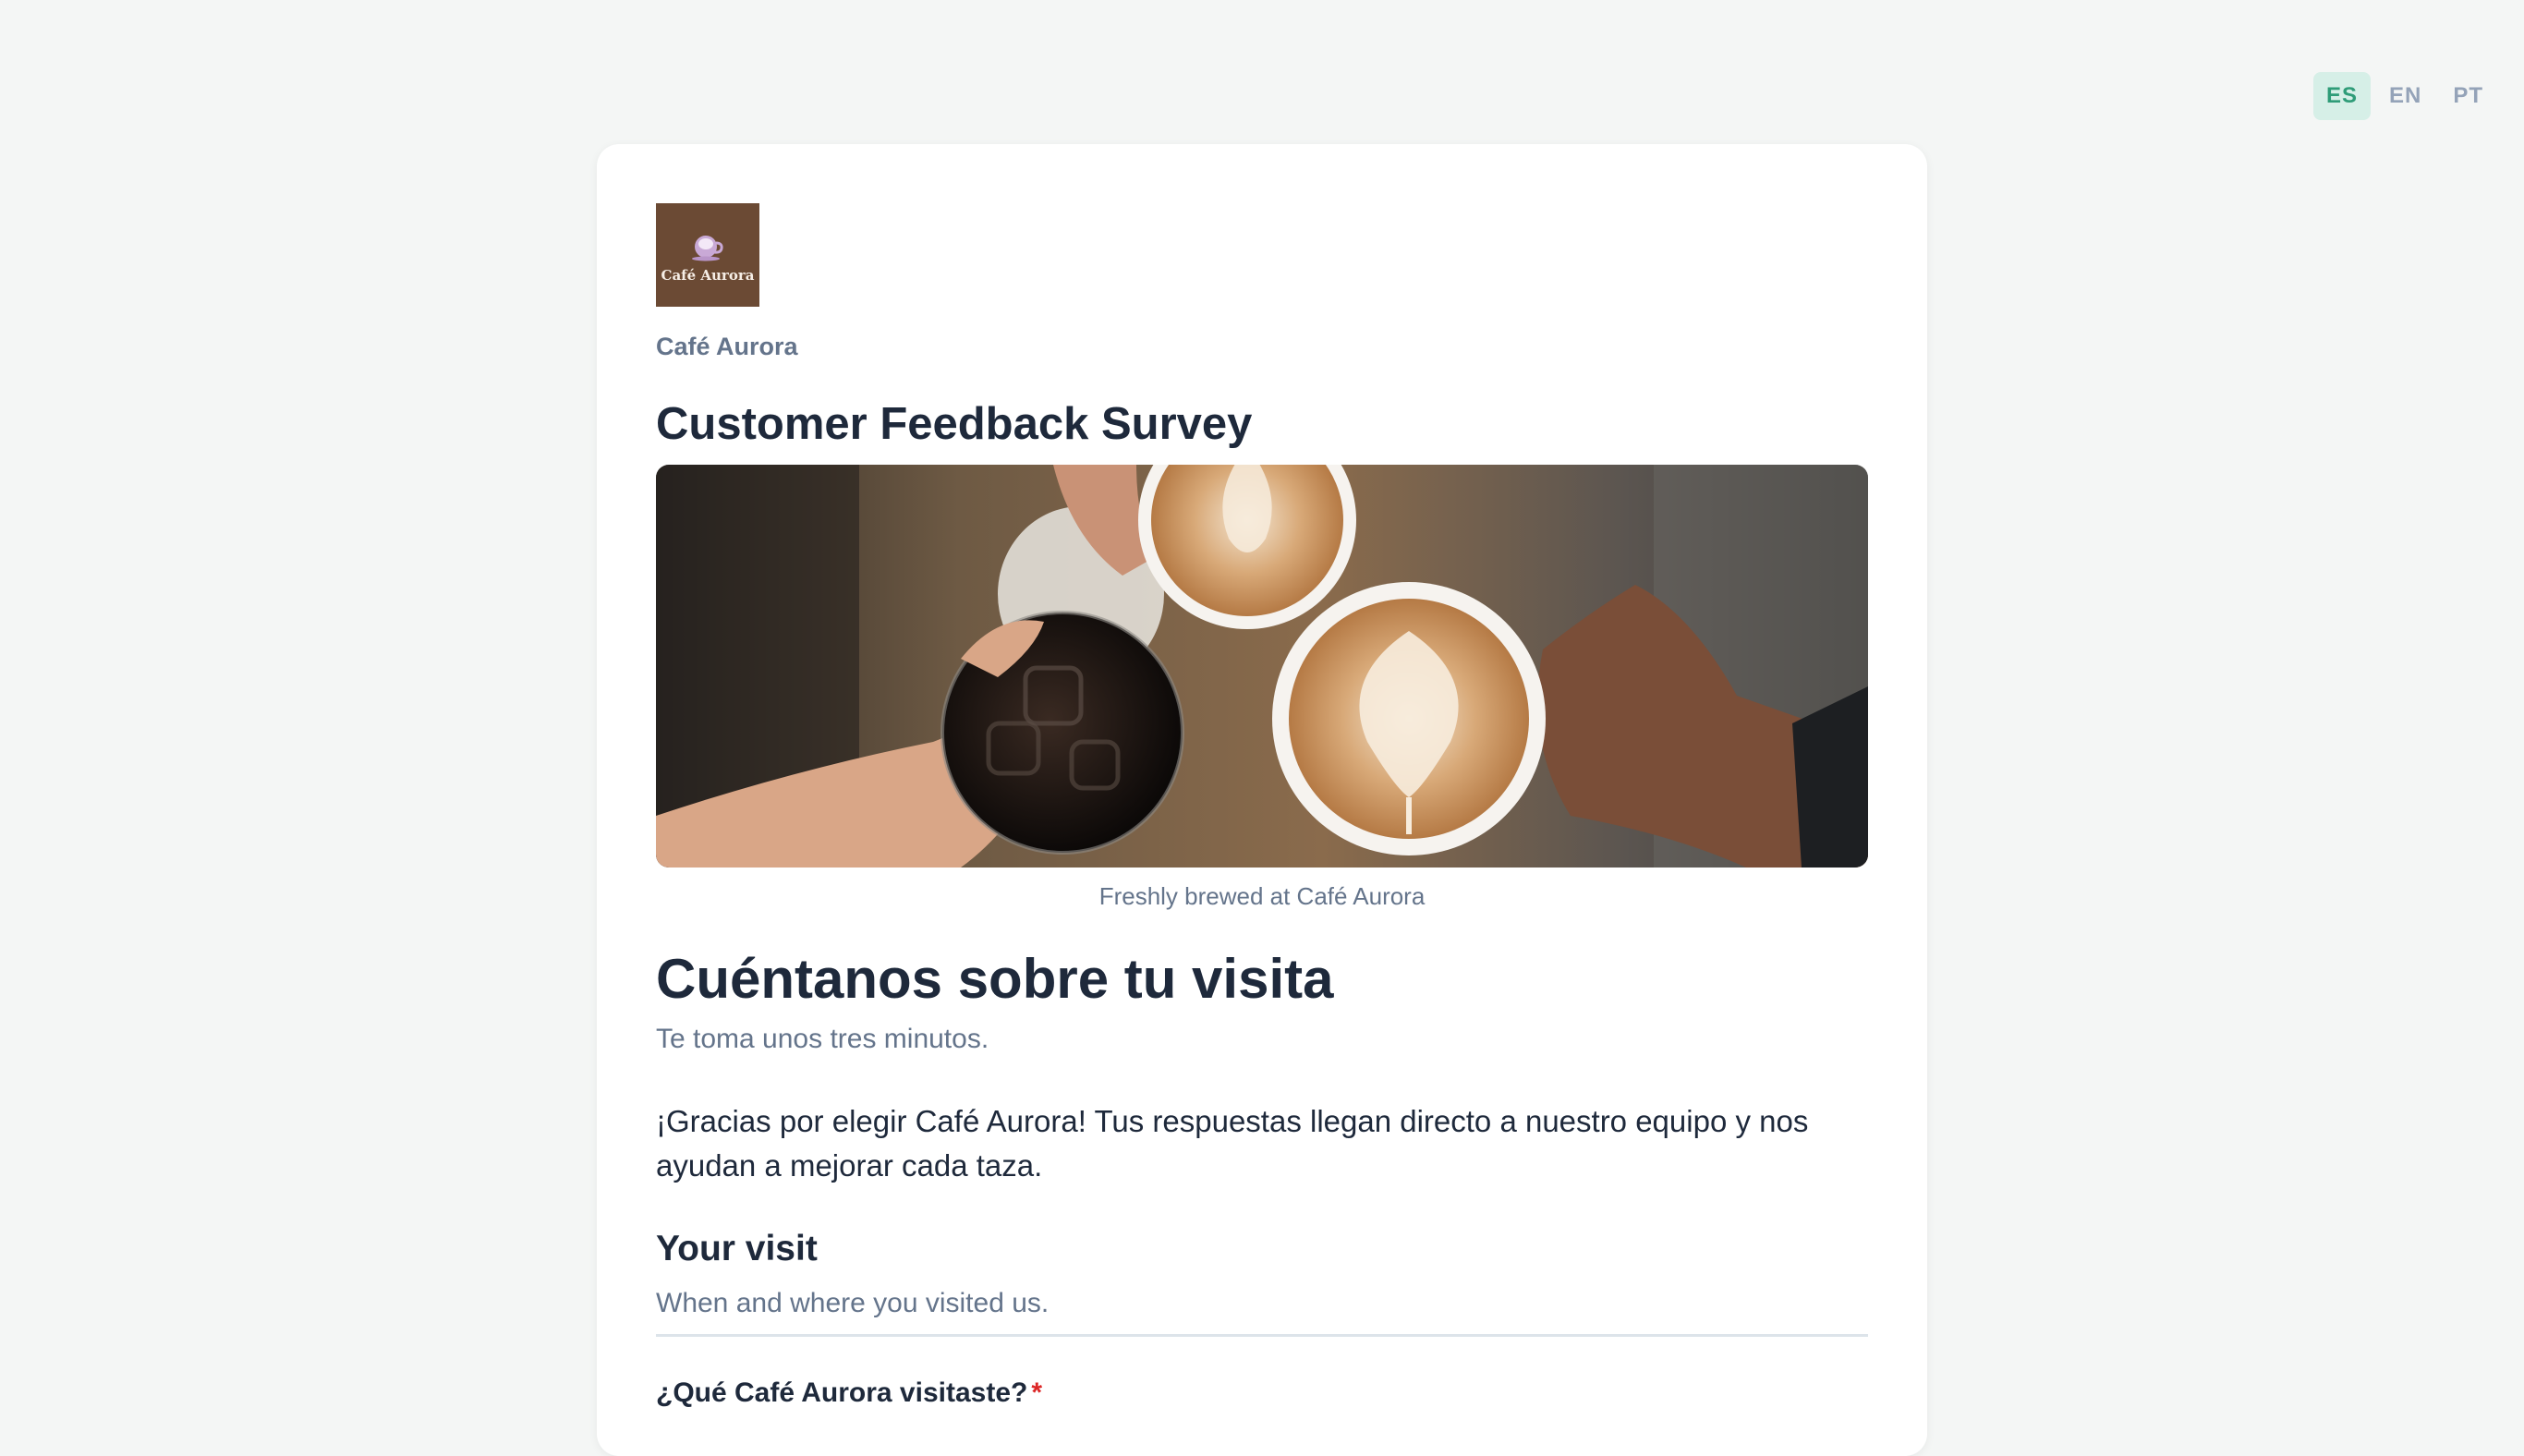 The height and width of the screenshot is (1456, 2524). Describe the element at coordinates (842, 1392) in the screenshot. I see `question-text: ¿Qué Café Aurora visitaste?` at that location.